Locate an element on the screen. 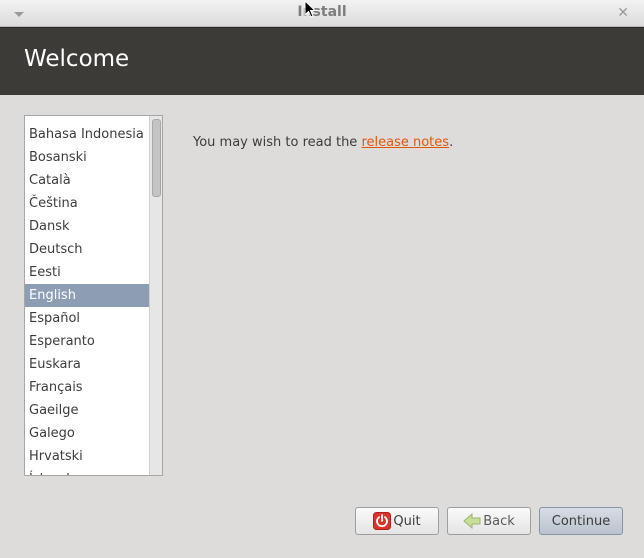 Image resolution: width=644 pixels, height=558 pixels. back-button: Back is located at coordinates (489, 521).